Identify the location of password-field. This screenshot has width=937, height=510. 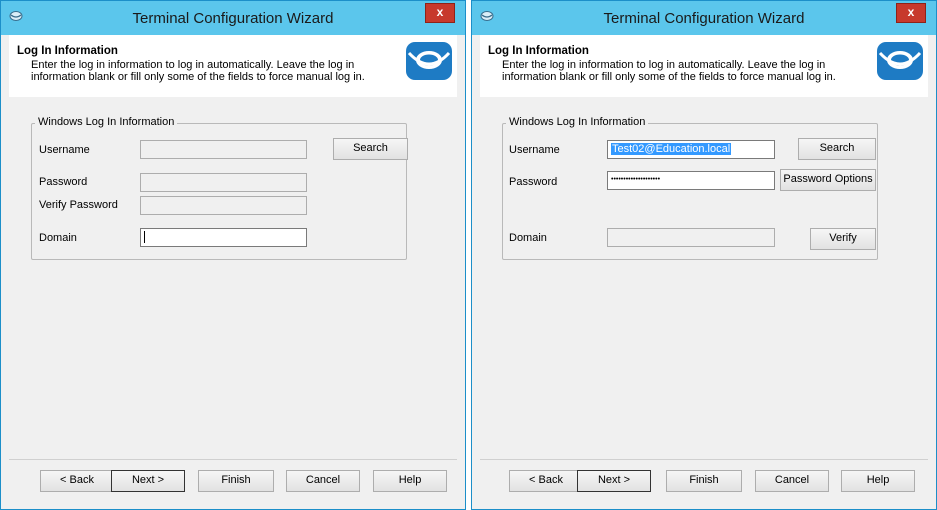
(223, 182).